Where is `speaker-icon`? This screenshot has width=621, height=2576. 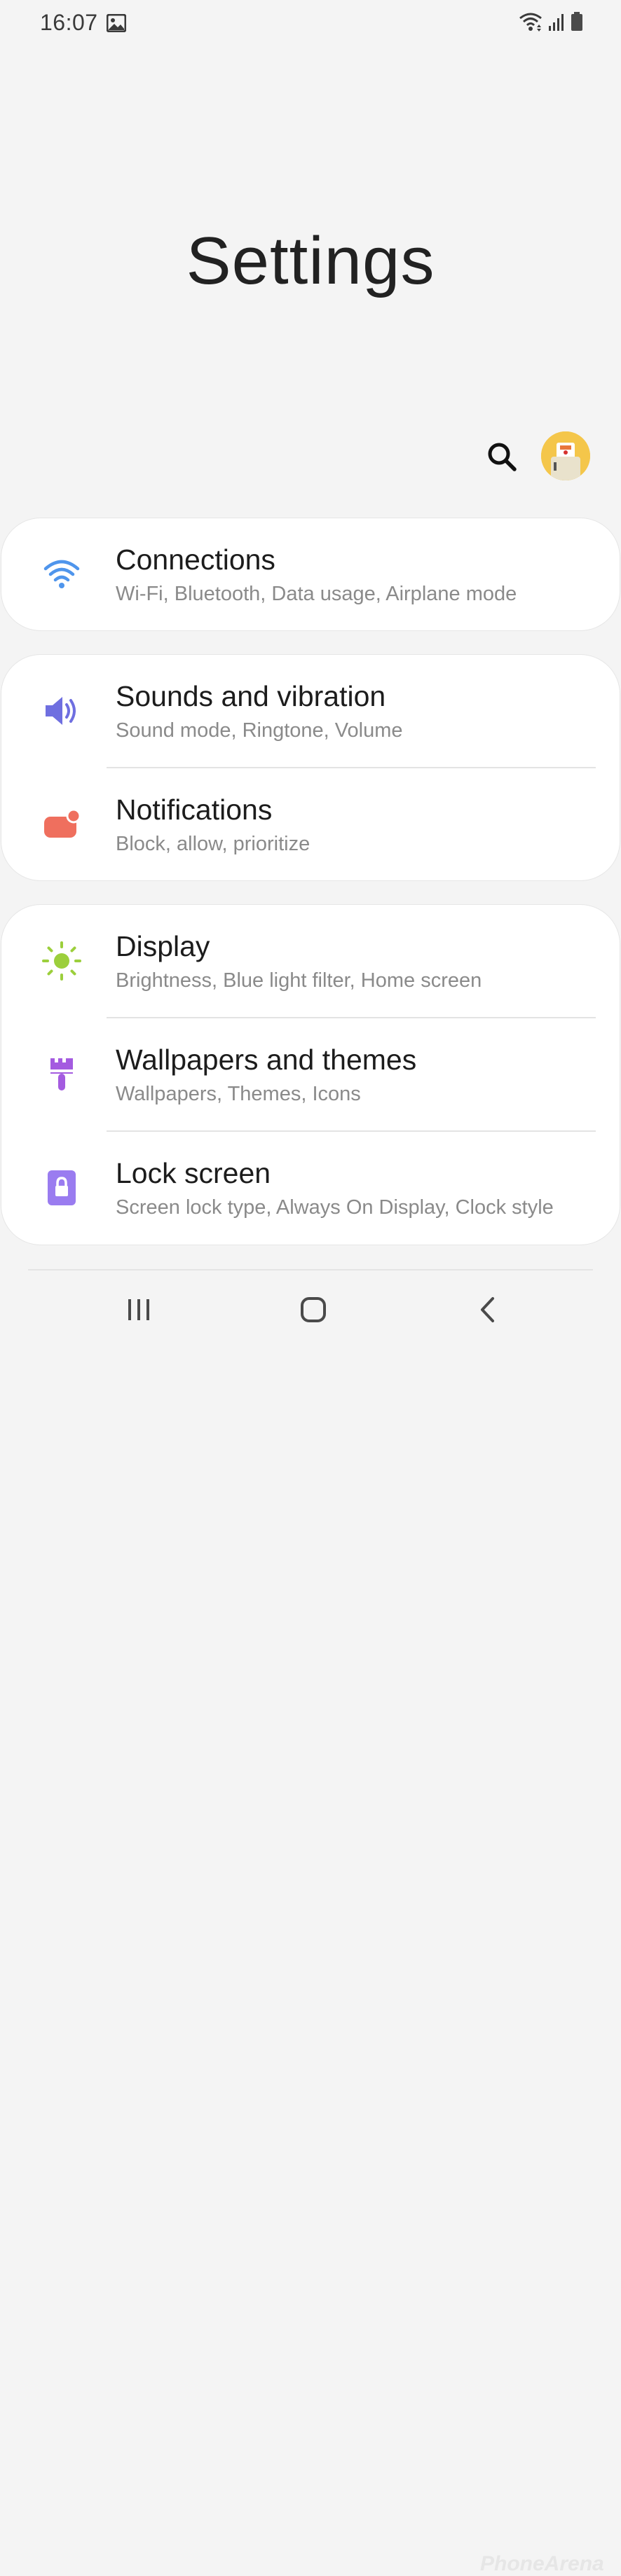
speaker-icon is located at coordinates (62, 711).